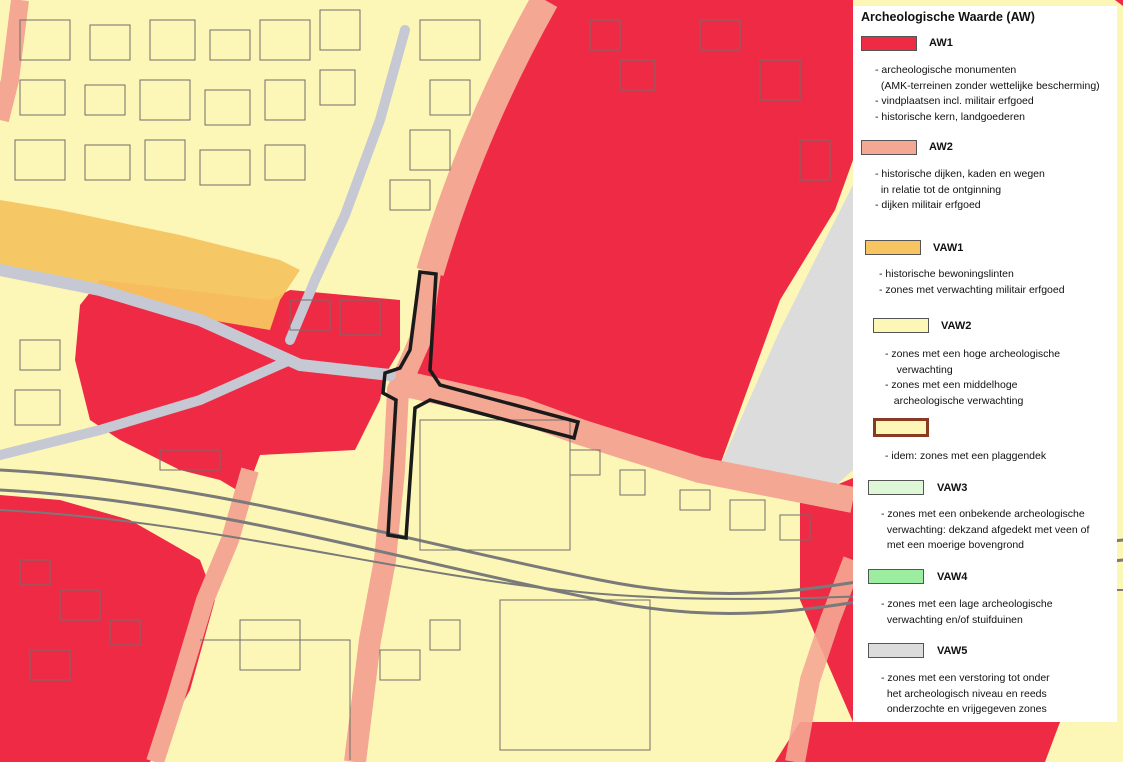 This screenshot has width=1123, height=762. I want to click on legend-title: Archeologische Waarde (AW), so click(948, 17).